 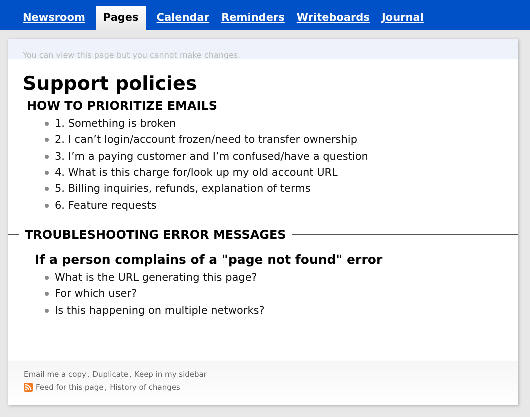 What do you see at coordinates (155, 235) in the screenshot?
I see `section-heading: TROUBLESHOOTING ERROR MESSAGES` at bounding box center [155, 235].